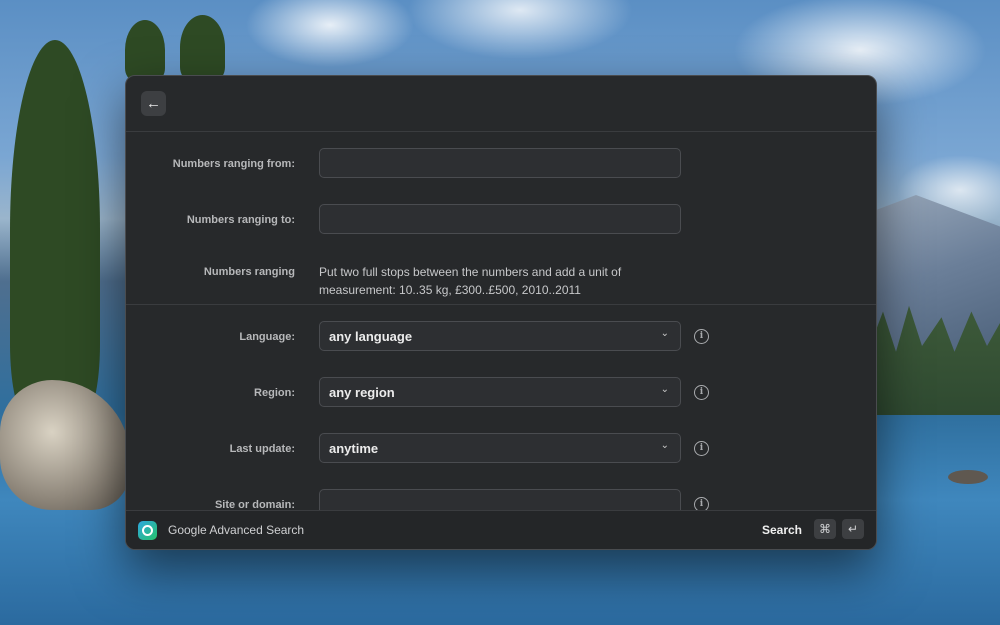 The image size is (1000, 625). Describe the element at coordinates (254, 504) in the screenshot. I see `site-label: Site or domain:` at that location.